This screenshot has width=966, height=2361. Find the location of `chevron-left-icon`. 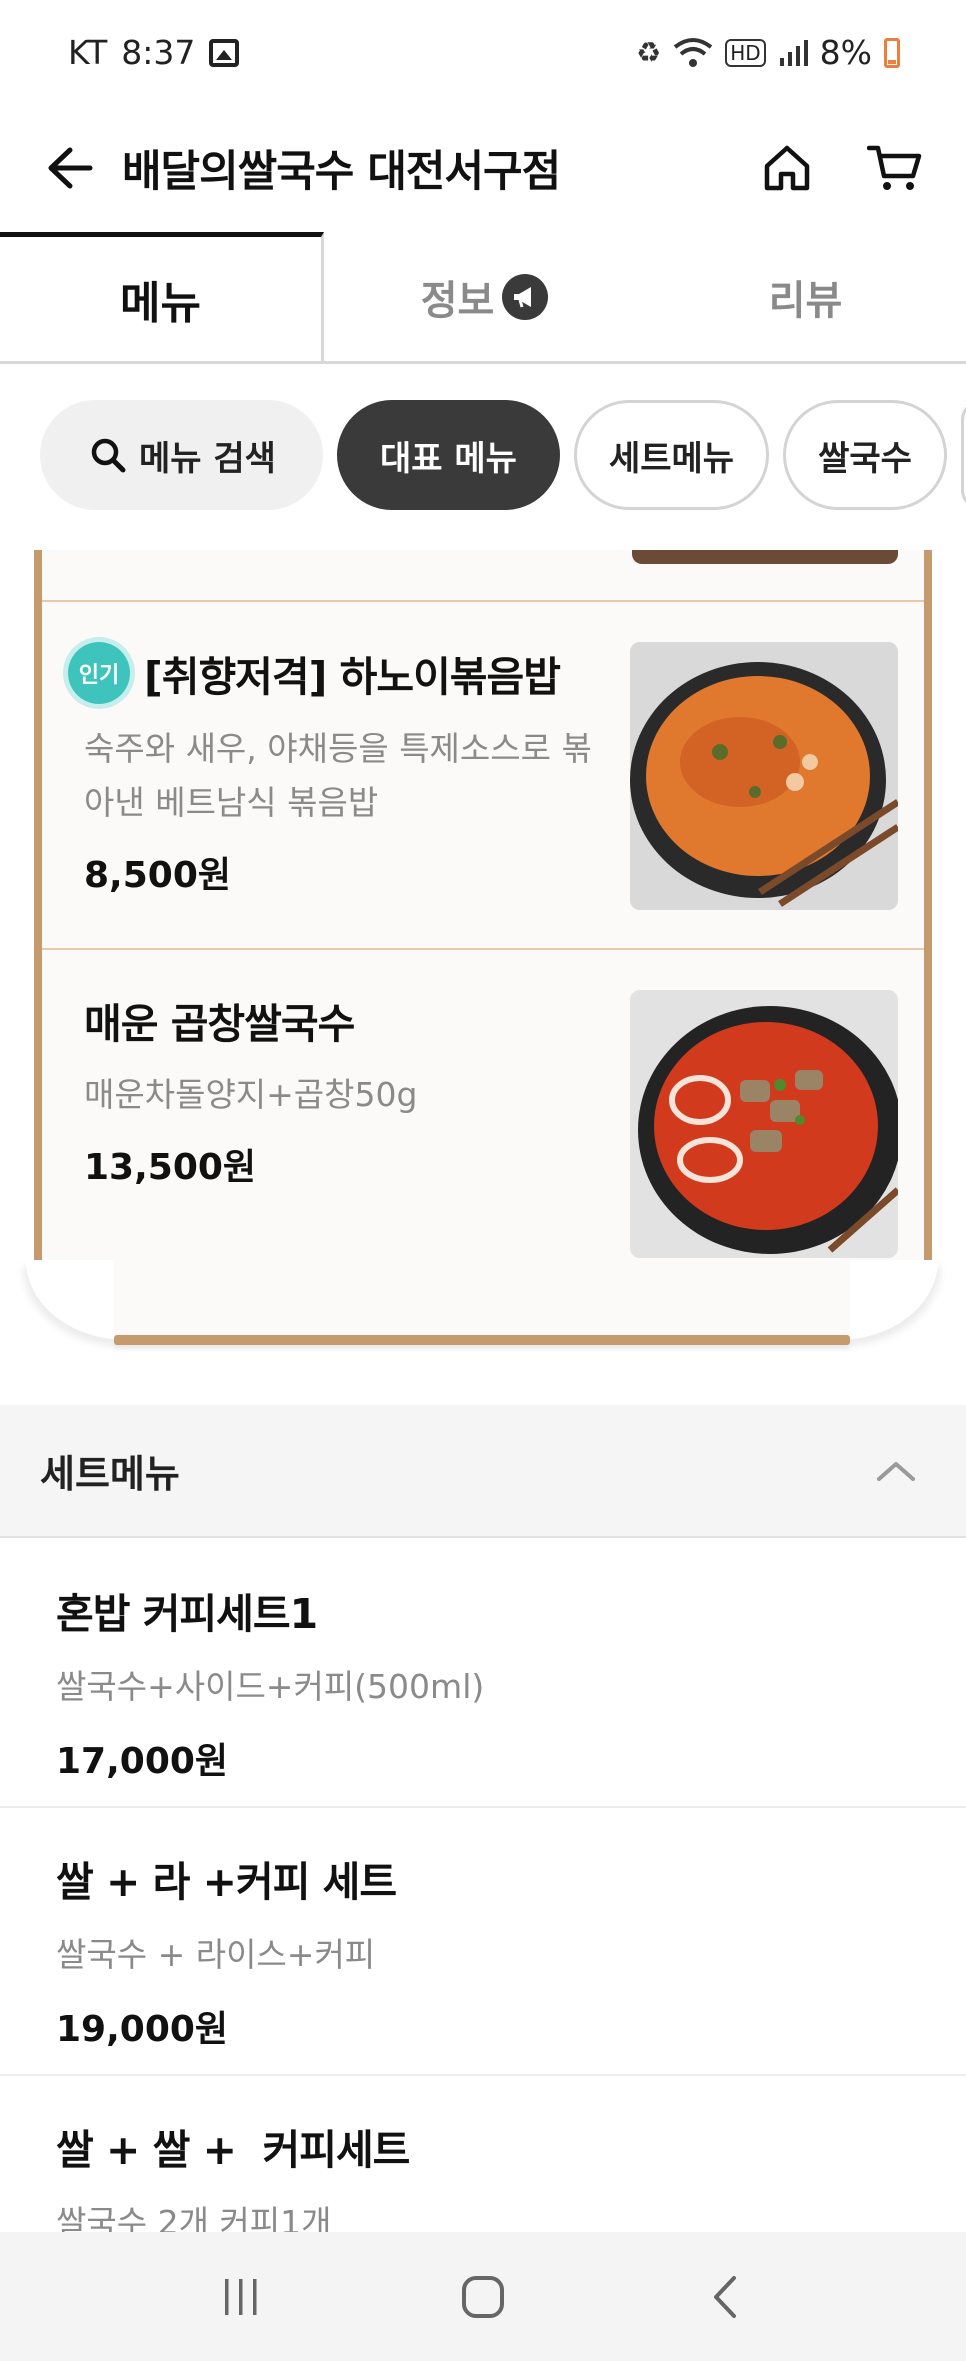

chevron-left-icon is located at coordinates (725, 2296).